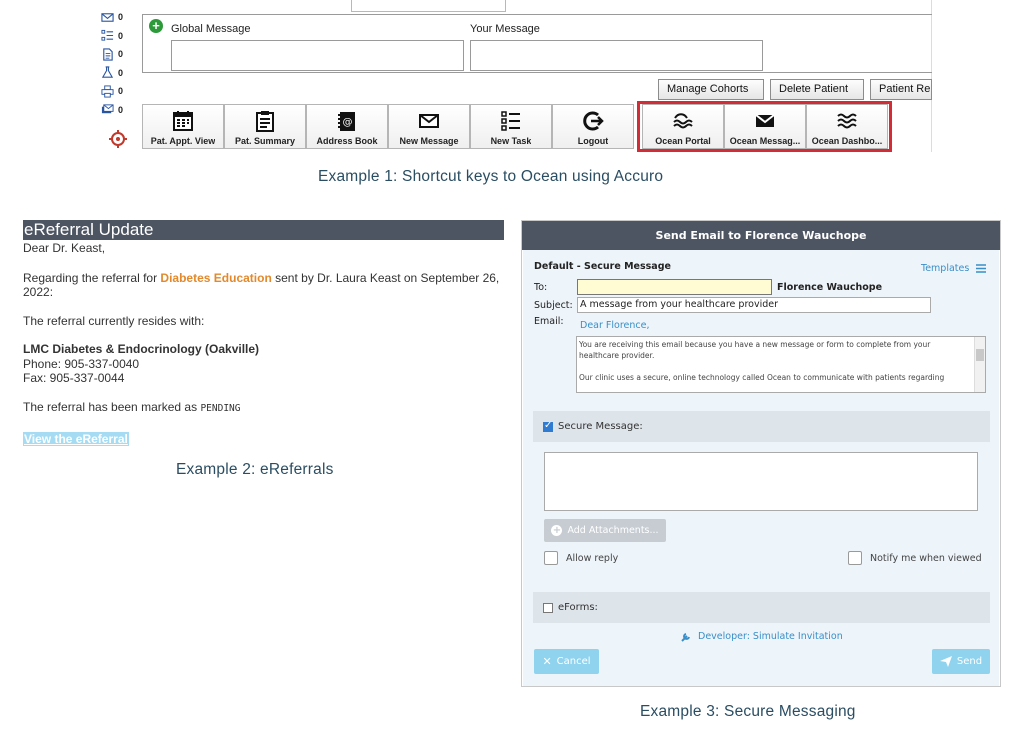  What do you see at coordinates (547, 661) in the screenshot?
I see `close-icon: ✕` at bounding box center [547, 661].